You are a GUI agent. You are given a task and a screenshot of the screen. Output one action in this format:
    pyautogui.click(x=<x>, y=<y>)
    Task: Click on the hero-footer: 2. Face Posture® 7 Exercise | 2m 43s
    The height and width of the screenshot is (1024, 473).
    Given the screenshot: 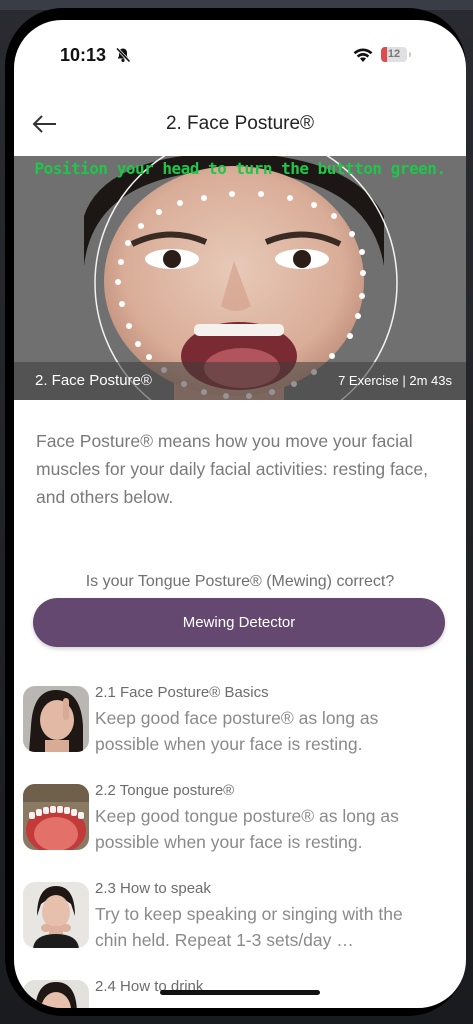 What is the action you would take?
    pyautogui.click(x=240, y=381)
    